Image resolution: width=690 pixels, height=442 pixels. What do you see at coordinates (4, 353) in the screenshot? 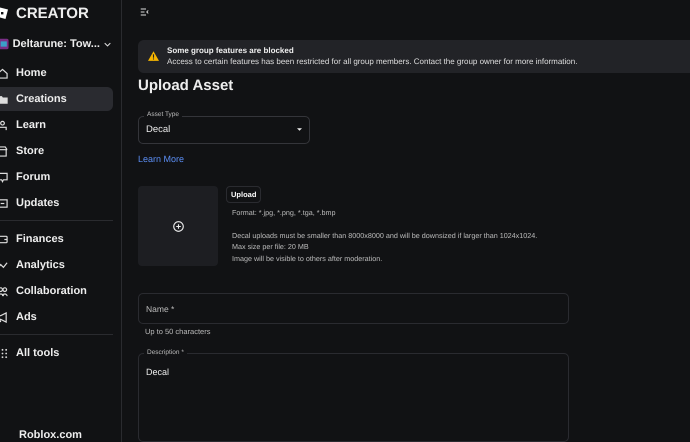
I see `grid-icon` at bounding box center [4, 353].